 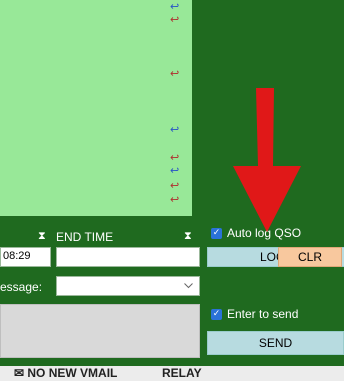 I want to click on end-time-label: END TIME, so click(x=85, y=237).